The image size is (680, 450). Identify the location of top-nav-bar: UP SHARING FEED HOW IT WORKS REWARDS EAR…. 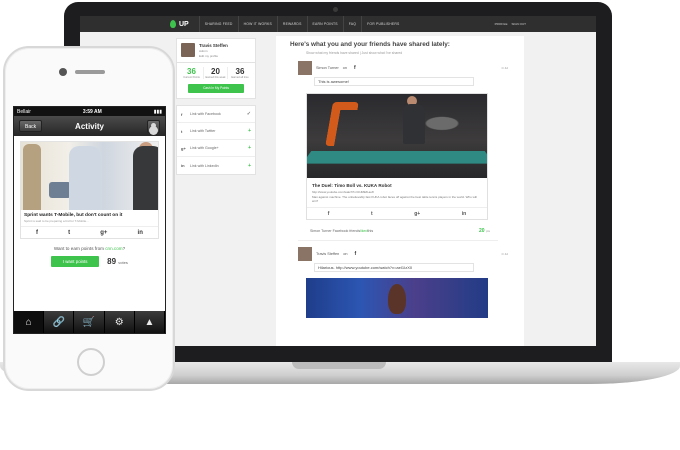
(338, 24).